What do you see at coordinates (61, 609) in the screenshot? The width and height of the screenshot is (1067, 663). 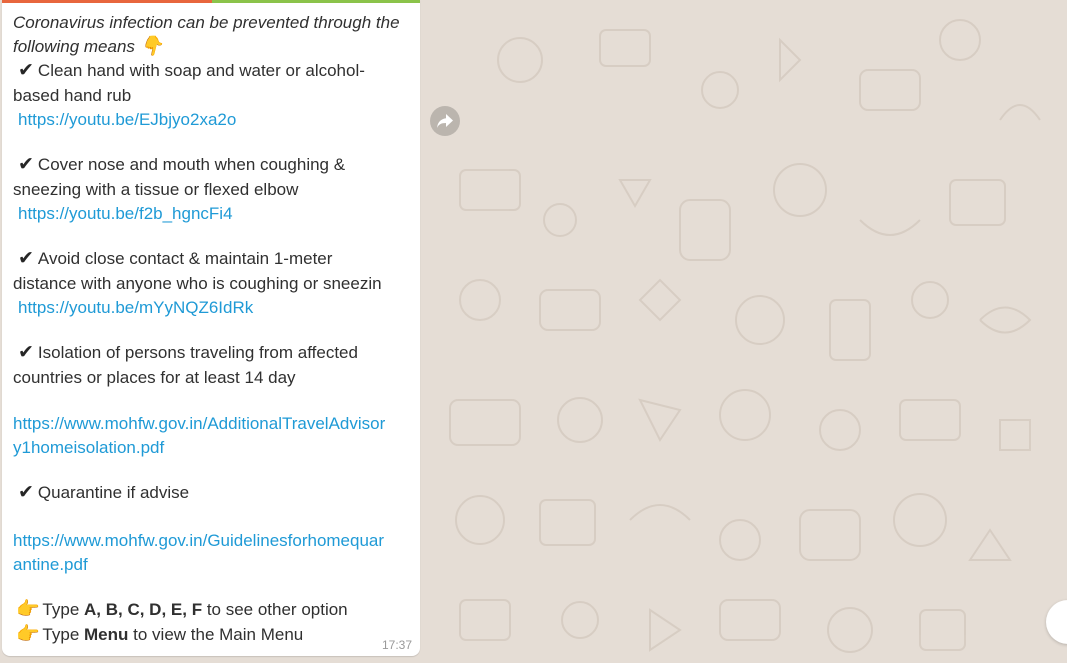 I see `type-options-prefix: Type` at bounding box center [61, 609].